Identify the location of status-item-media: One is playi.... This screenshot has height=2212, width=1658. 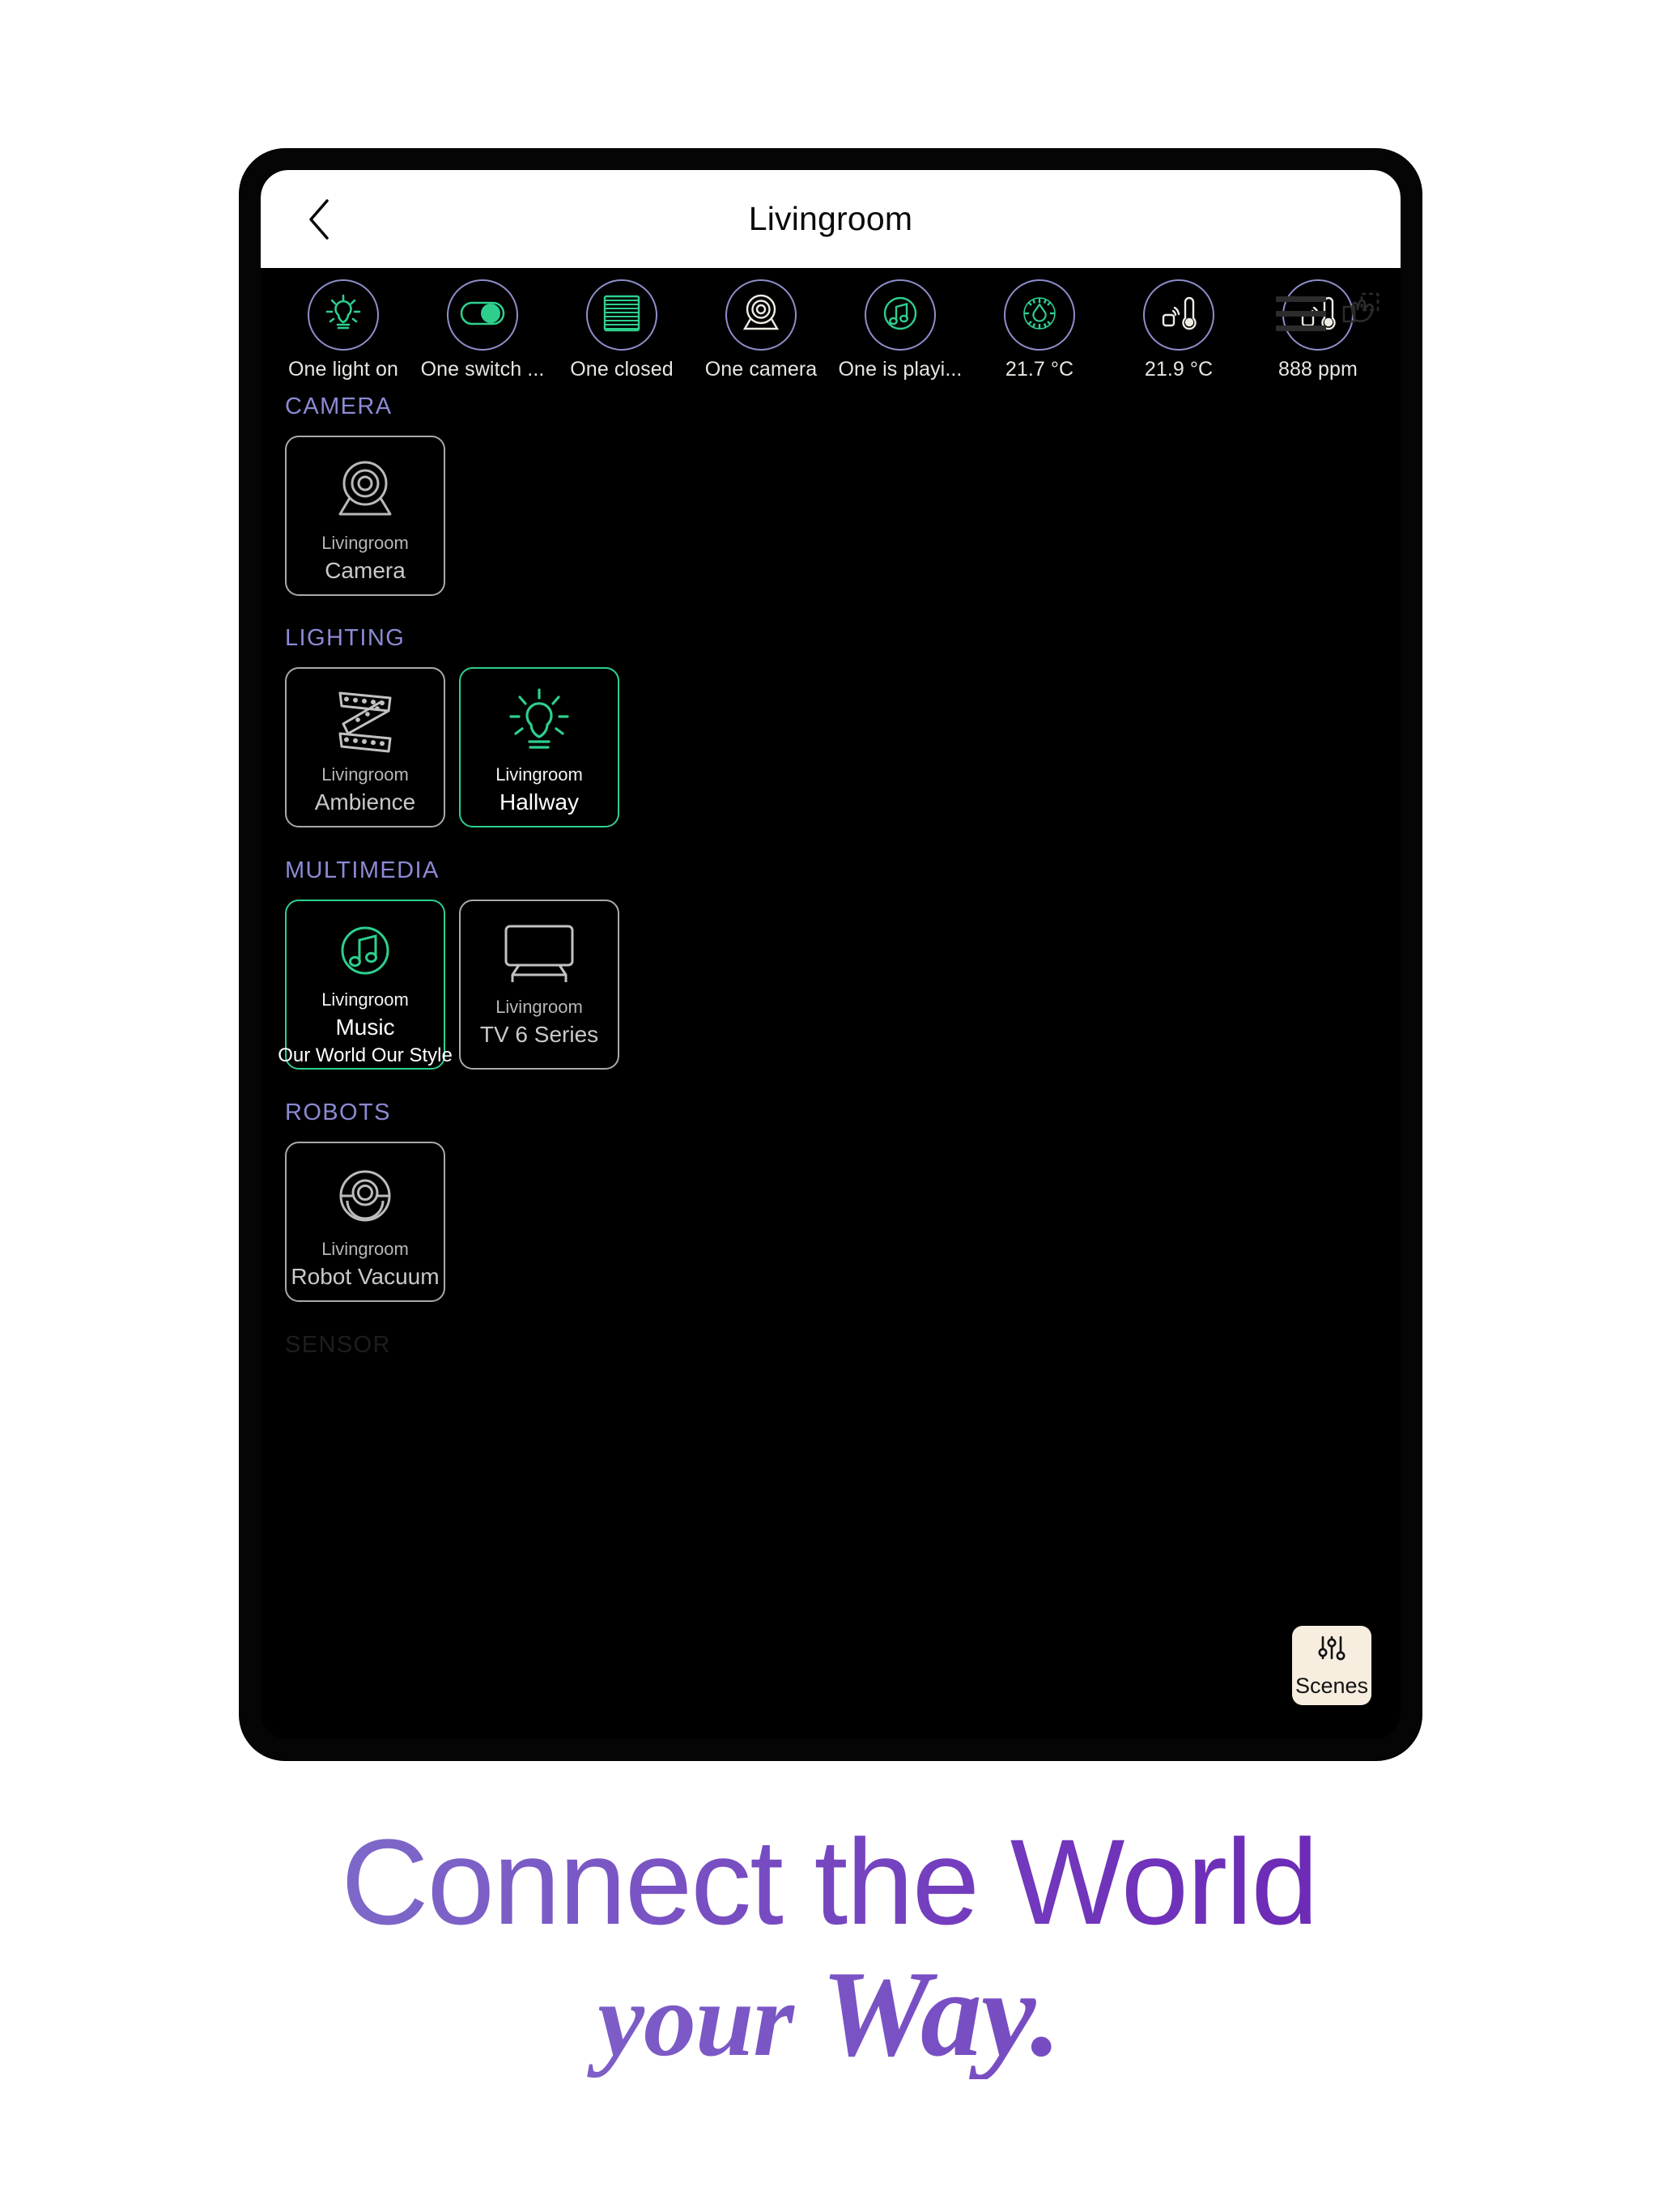
(900, 330).